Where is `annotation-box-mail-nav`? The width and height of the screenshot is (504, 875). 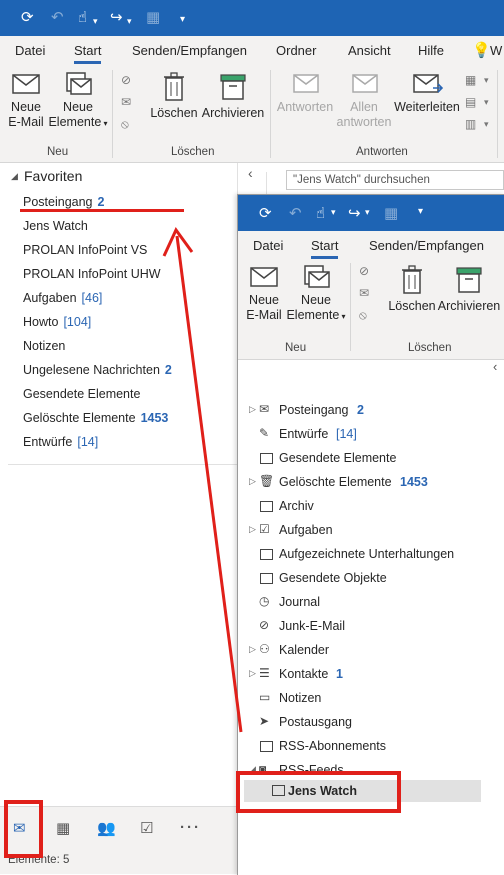
annotation-box-mail-nav is located at coordinates (23, 829).